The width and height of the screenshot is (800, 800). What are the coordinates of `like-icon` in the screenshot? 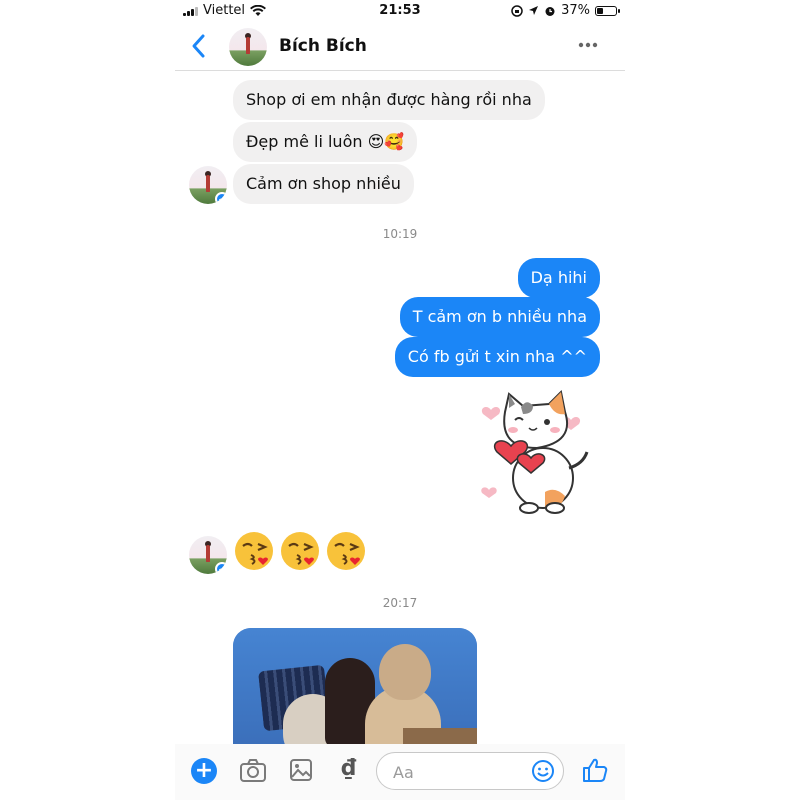 It's located at (595, 770).